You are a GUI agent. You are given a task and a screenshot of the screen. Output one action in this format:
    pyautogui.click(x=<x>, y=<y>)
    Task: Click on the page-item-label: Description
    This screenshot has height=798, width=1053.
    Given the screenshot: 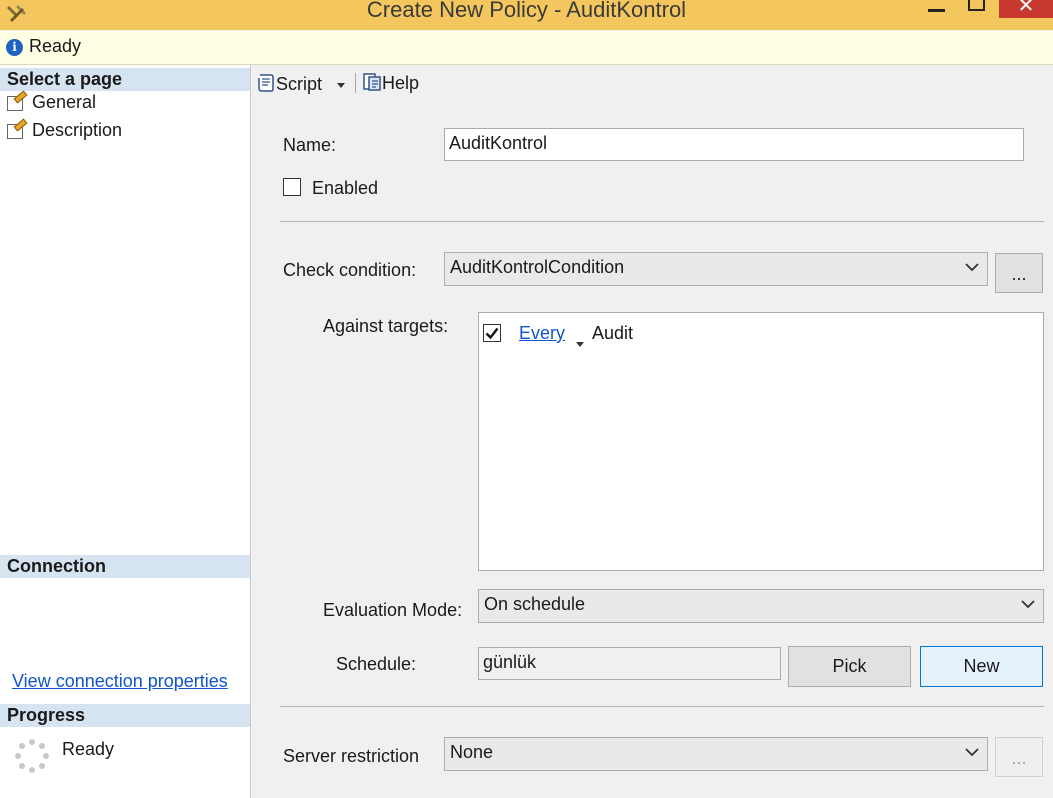 What is the action you would take?
    pyautogui.click(x=77, y=130)
    